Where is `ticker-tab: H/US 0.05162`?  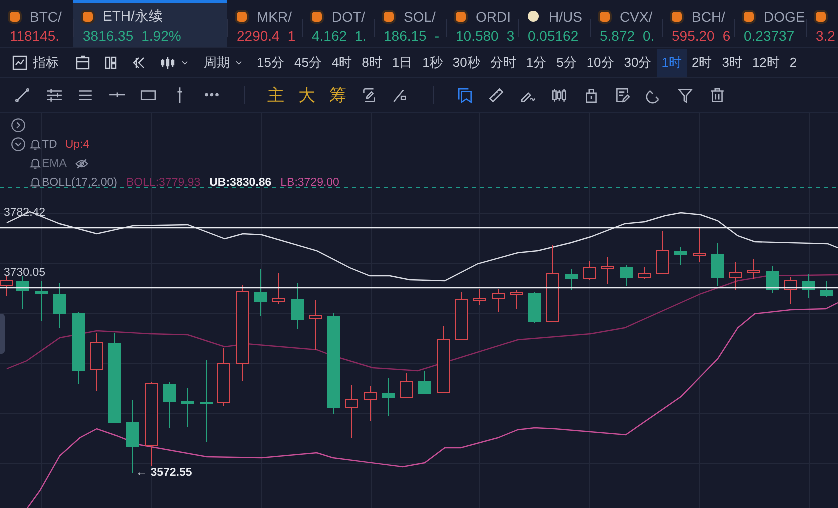 ticker-tab: H/US 0.05162 is located at coordinates (554, 23).